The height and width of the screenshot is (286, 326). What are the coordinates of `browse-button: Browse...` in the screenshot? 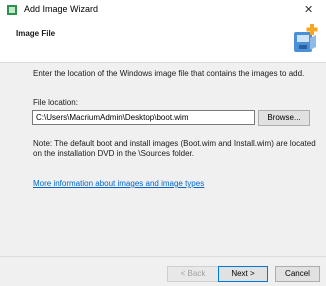 It's located at (284, 118).